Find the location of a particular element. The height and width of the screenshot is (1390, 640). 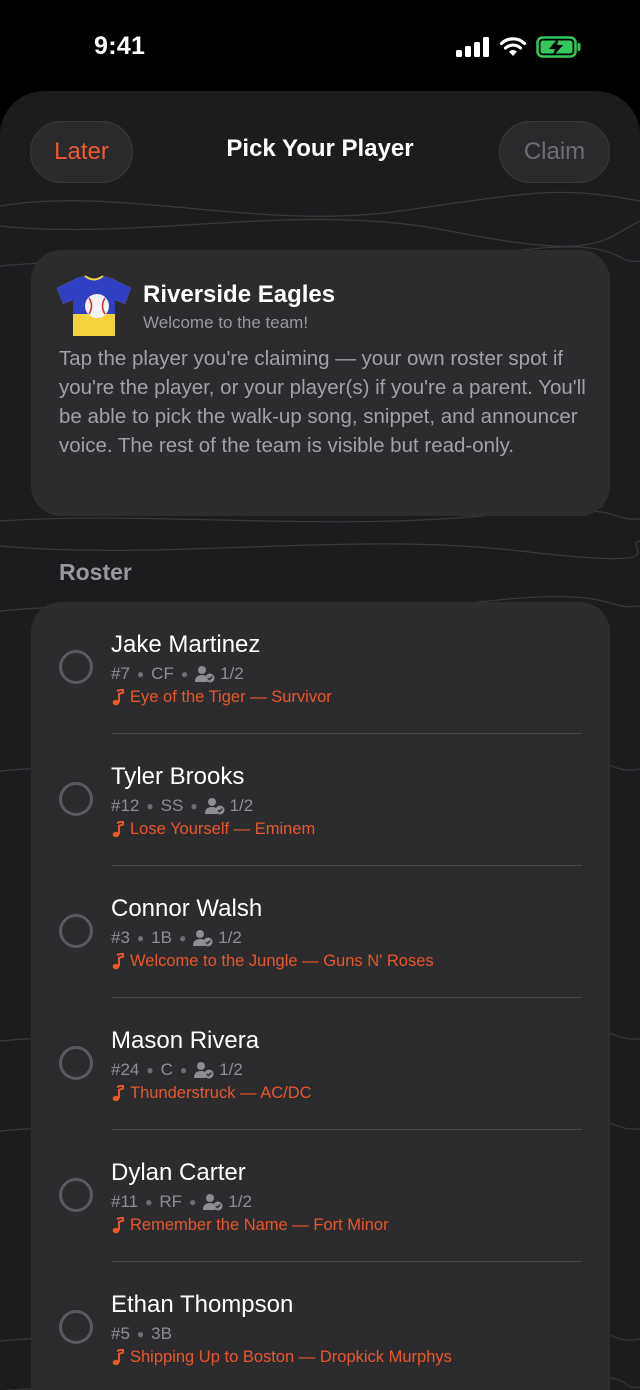

player-position: SS is located at coordinates (172, 805).